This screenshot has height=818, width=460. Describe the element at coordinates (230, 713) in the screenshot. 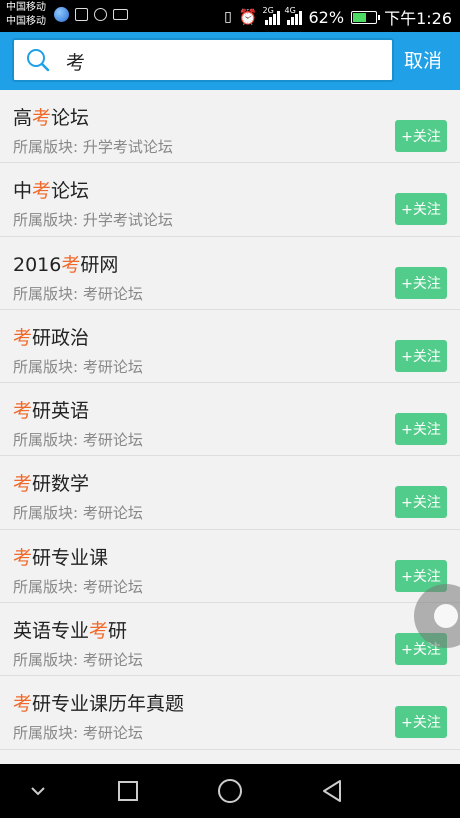

I see `list-item: 考研专业课历年真题所属版块: 考研论坛 +关注` at that location.